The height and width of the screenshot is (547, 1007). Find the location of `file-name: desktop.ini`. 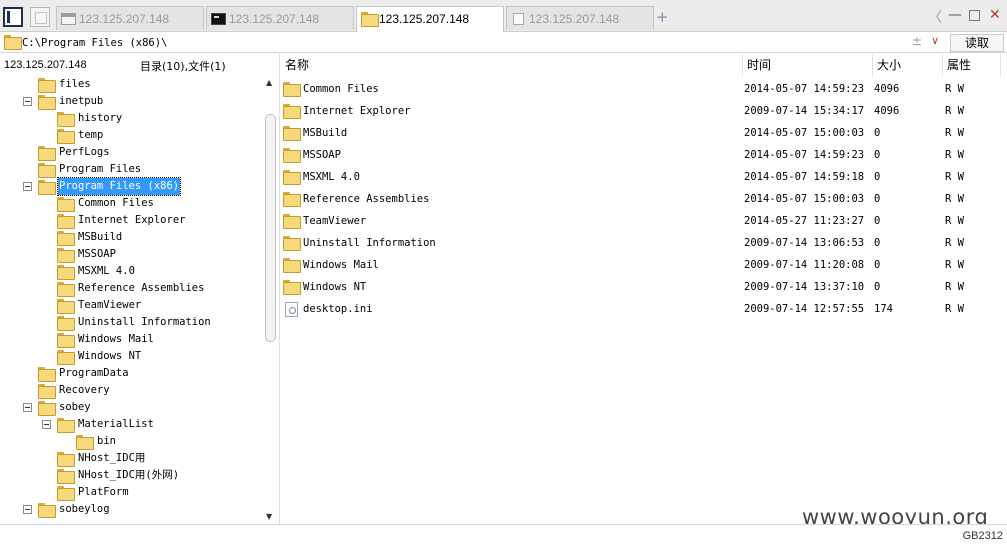

file-name: desktop.ini is located at coordinates (338, 309).